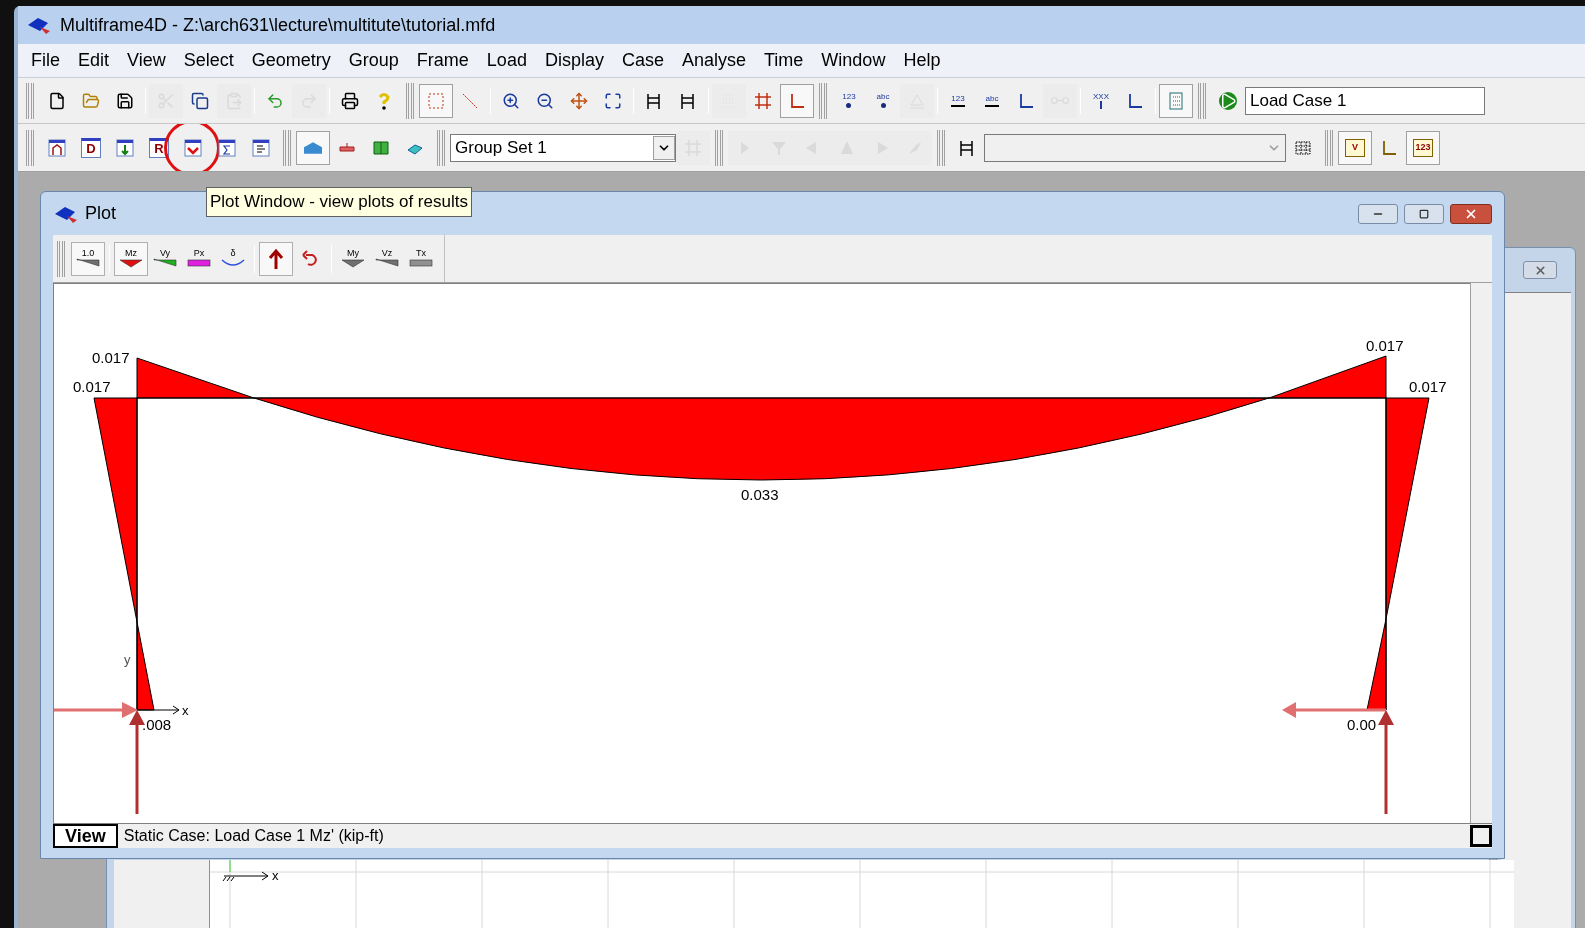 The image size is (1585, 928). Describe the element at coordinates (883, 105) in the screenshot. I see `node-marker-icon` at that location.